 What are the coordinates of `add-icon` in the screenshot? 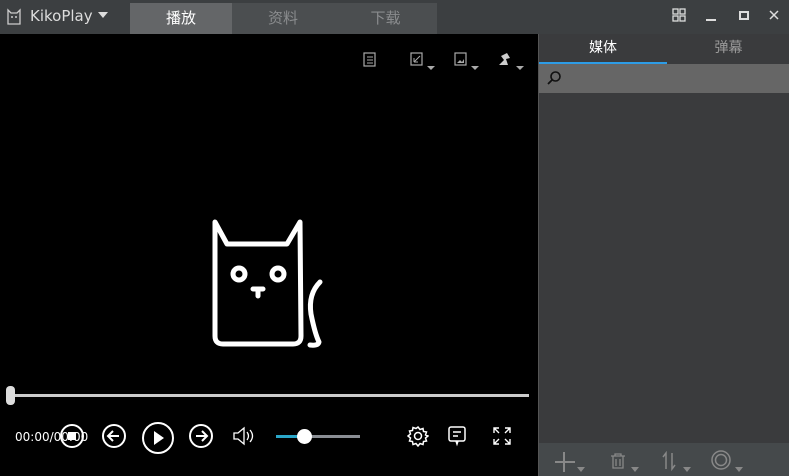 It's located at (572, 462).